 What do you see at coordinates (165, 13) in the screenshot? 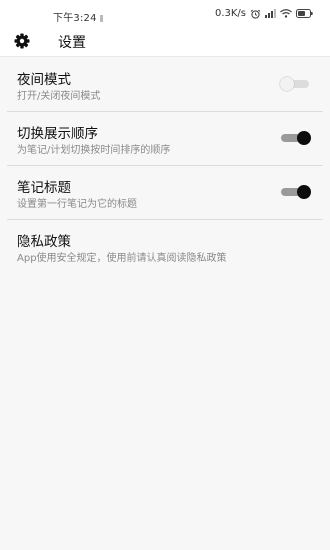
I see `status-bar: 下午3:24 0.3K/s` at bounding box center [165, 13].